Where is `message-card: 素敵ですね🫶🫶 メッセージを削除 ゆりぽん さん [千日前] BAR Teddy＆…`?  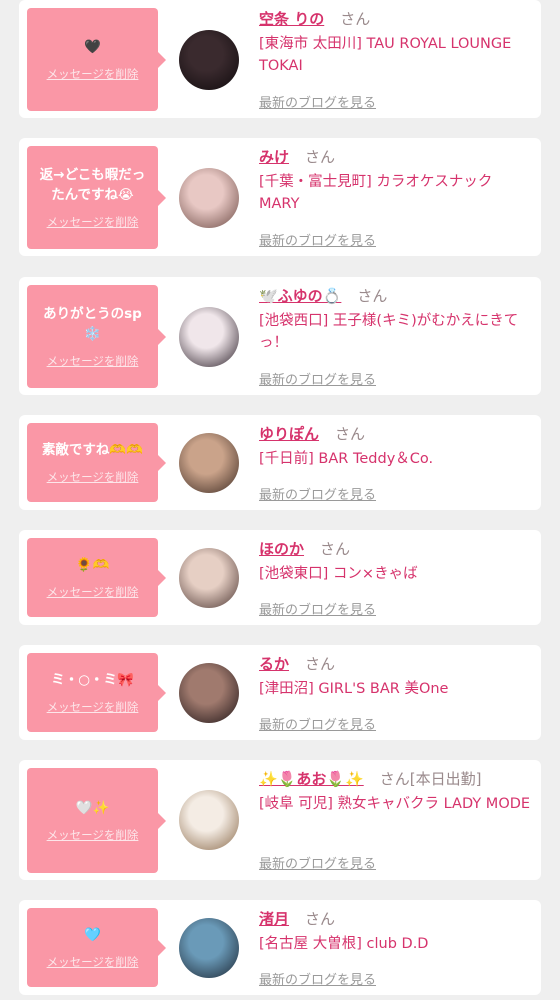
message-card: 素敵ですね🫶🫶 メッセージを削除 ゆりぽん さん [千日前] BAR Teddy＆… is located at coordinates (280, 462).